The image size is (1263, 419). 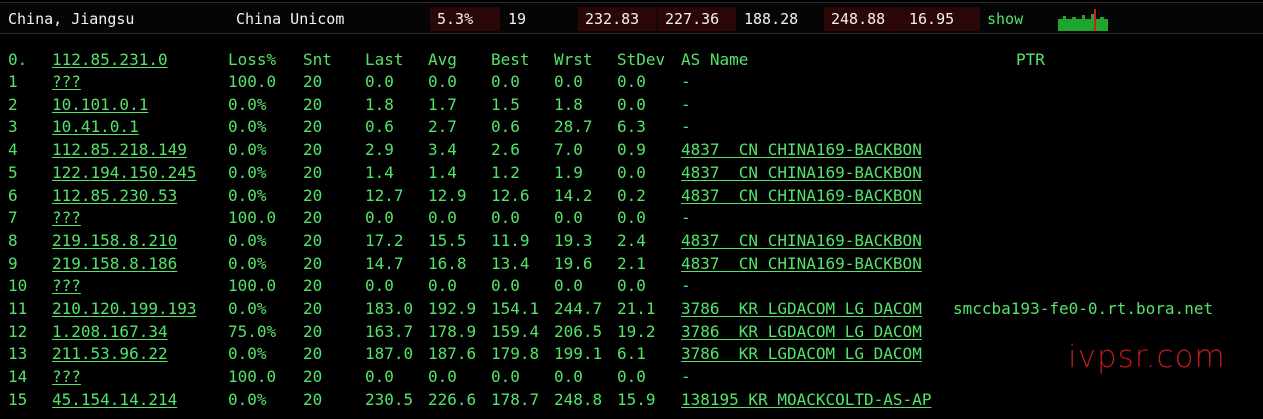 I want to click on watermark-text: ivpsr.com, so click(x=1147, y=357).